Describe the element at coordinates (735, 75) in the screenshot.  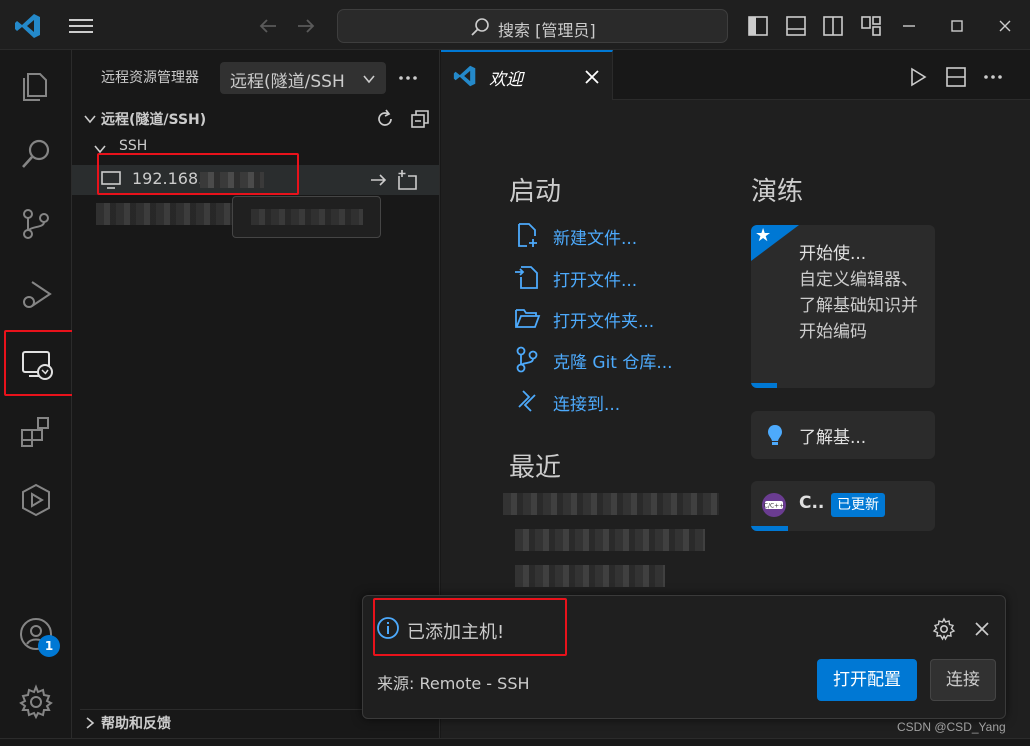
I see `tab-bar: 欢迎` at that location.